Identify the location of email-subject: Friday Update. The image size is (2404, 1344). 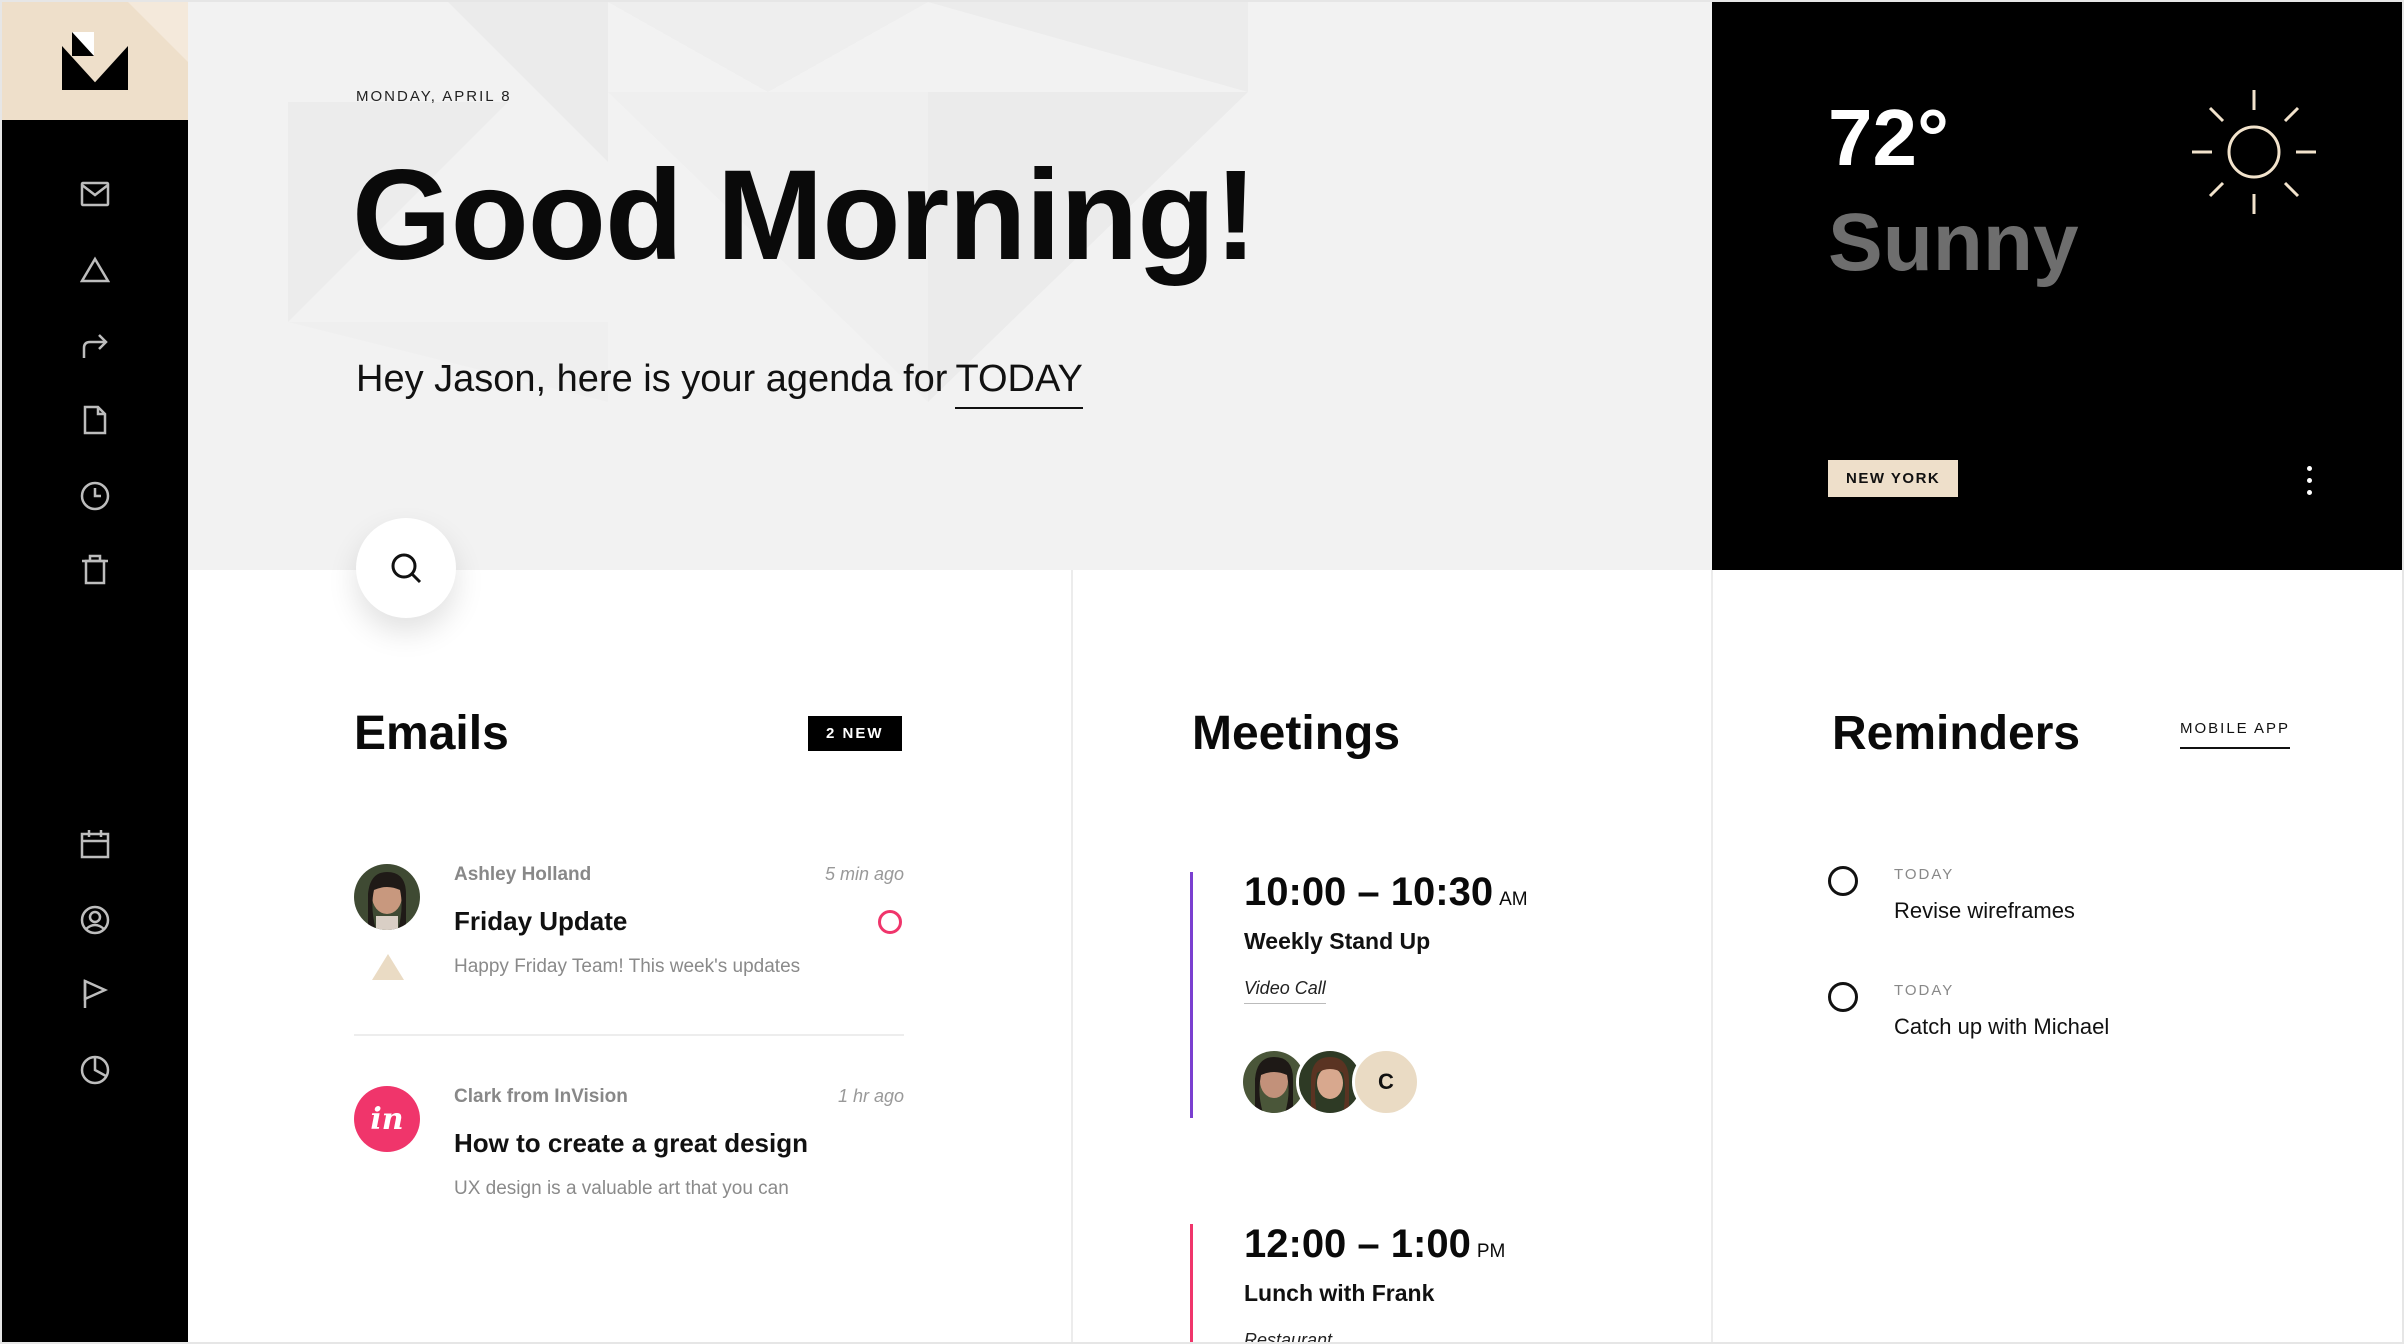
(541, 921).